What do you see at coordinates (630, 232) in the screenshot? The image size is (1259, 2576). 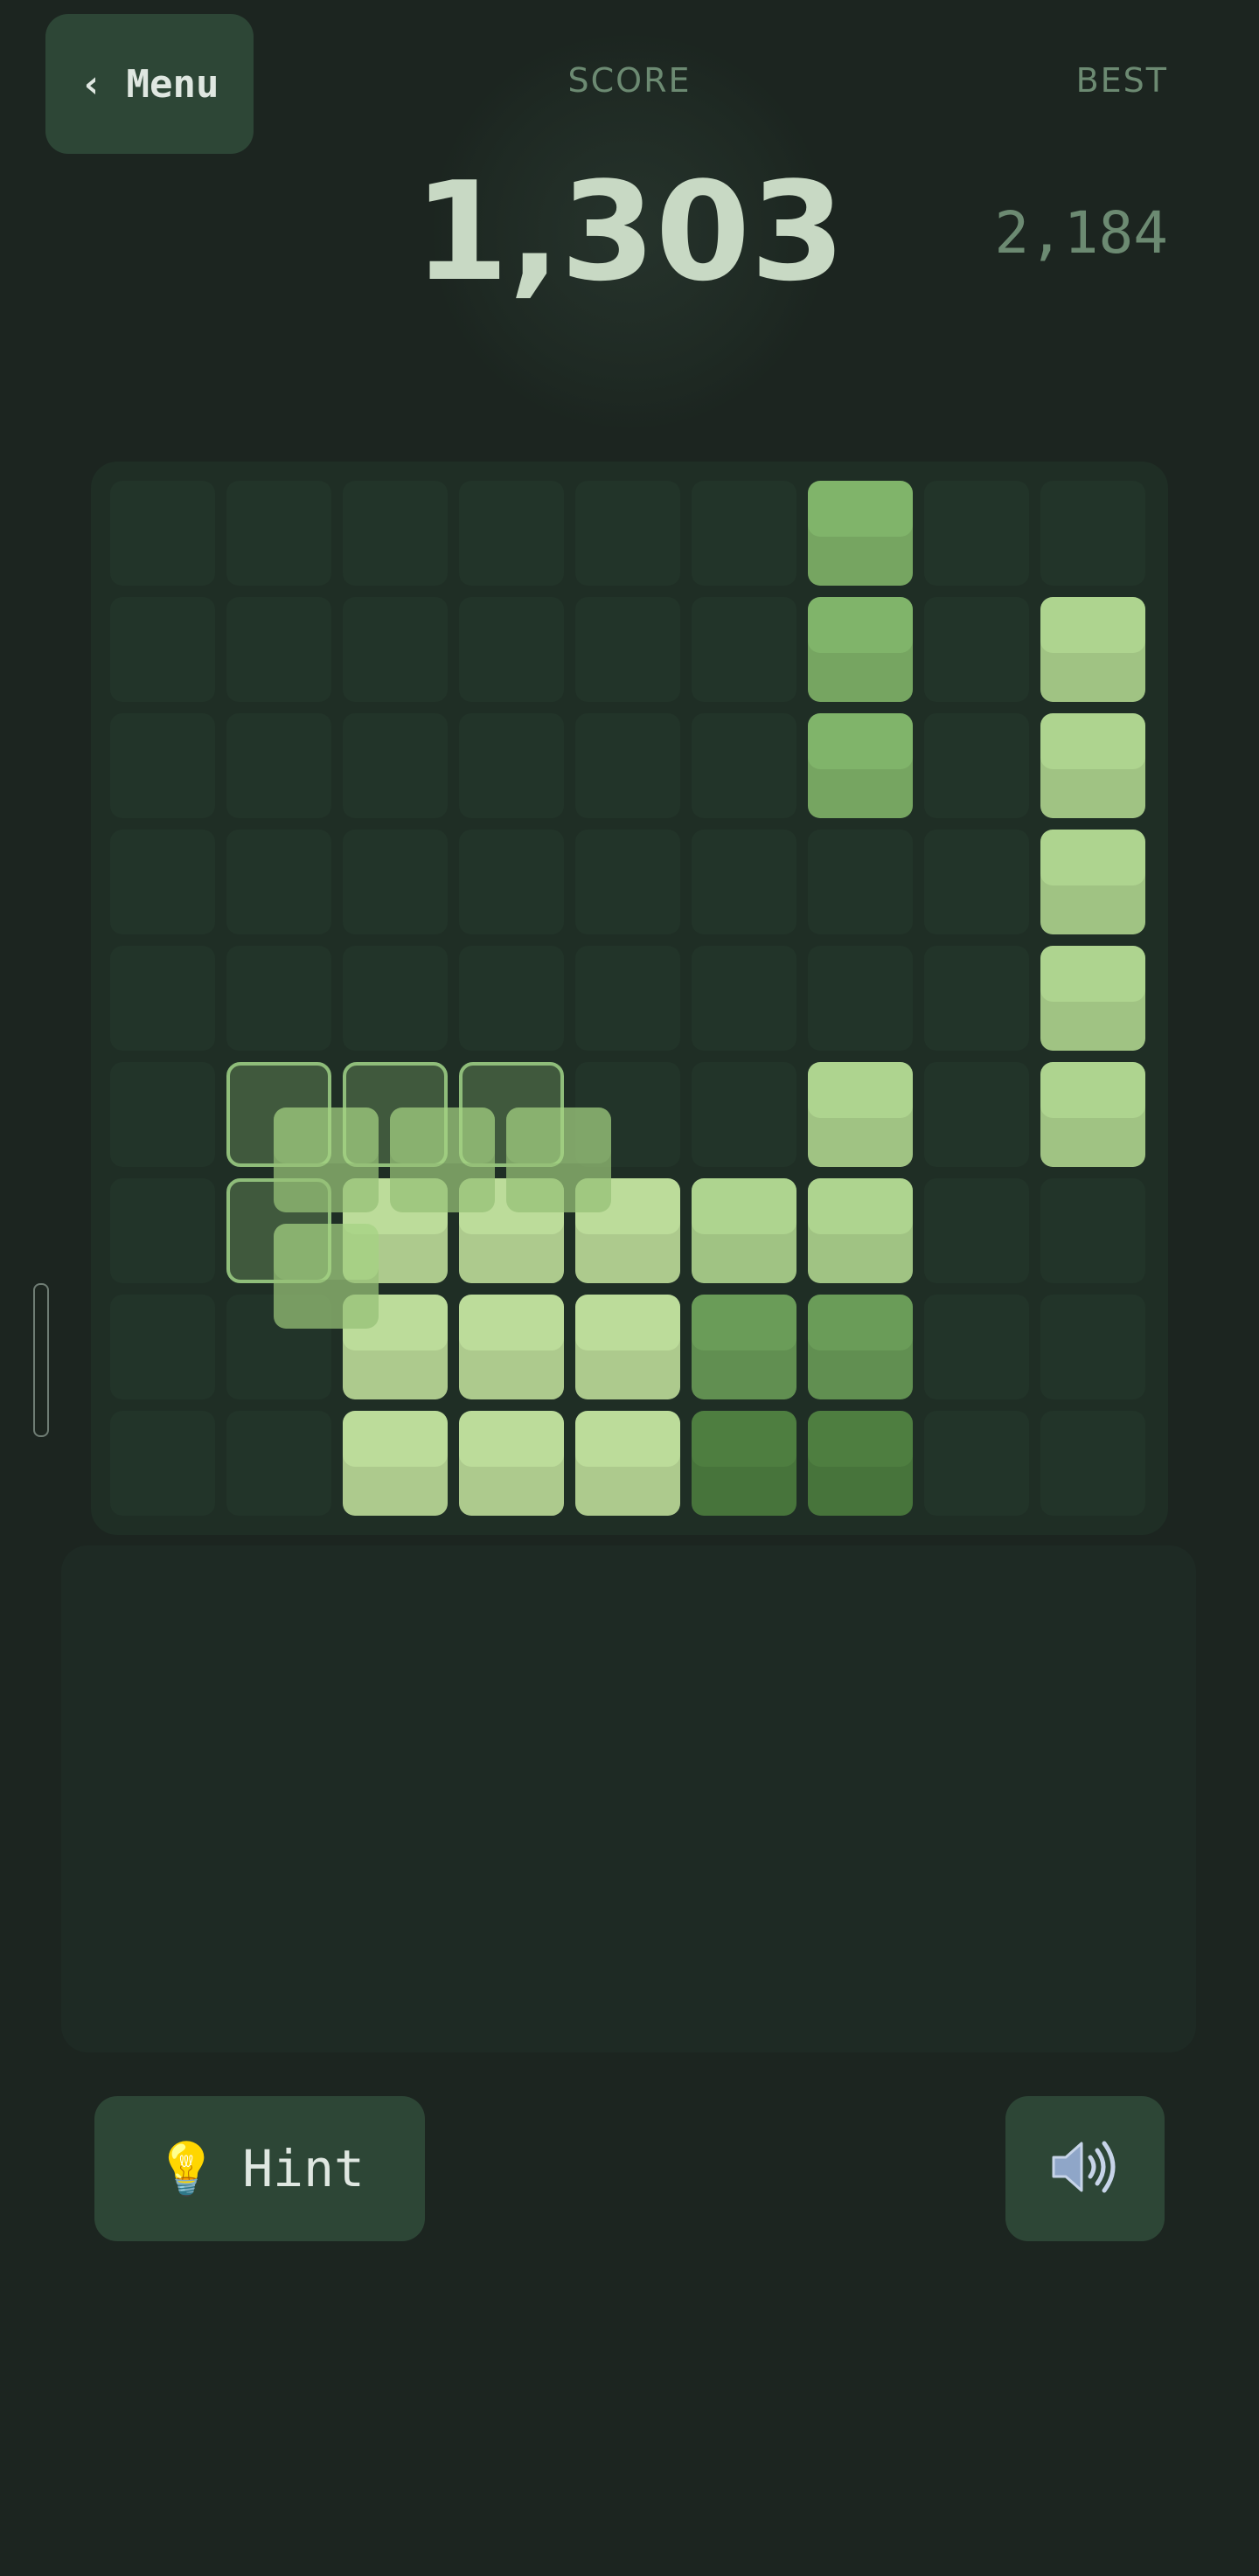 I see `score-value: 1,303` at bounding box center [630, 232].